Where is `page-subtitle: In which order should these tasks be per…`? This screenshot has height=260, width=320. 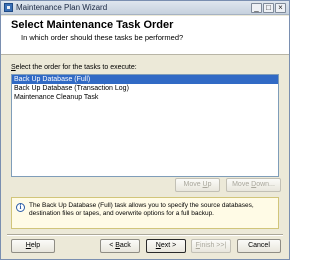
page-subtitle: In which order should these tasks be per… is located at coordinates (102, 37).